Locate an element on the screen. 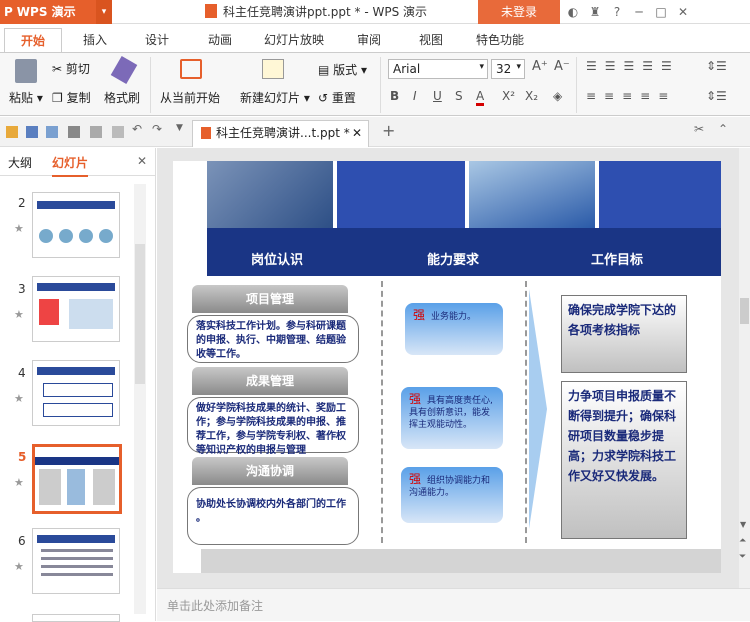 The width and height of the screenshot is (750, 622). minimize-icon: ─ is located at coordinates (639, 12).